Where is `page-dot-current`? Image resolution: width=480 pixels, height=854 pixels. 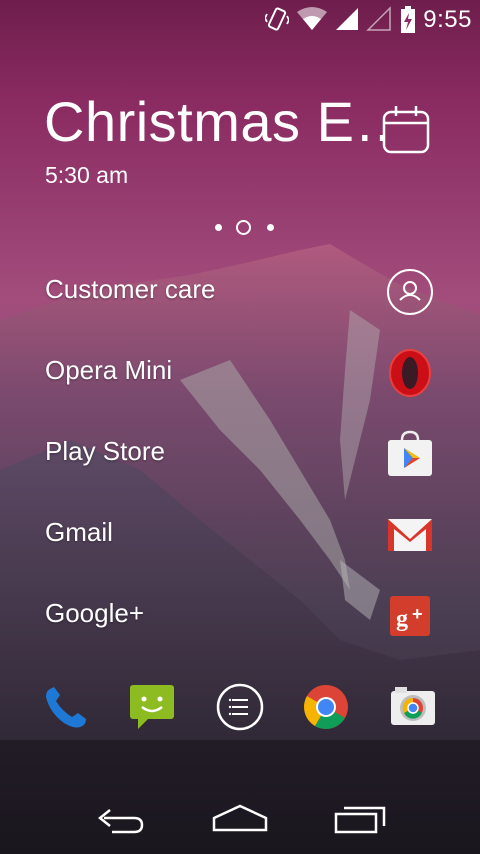
page-dot-current is located at coordinates (243, 227).